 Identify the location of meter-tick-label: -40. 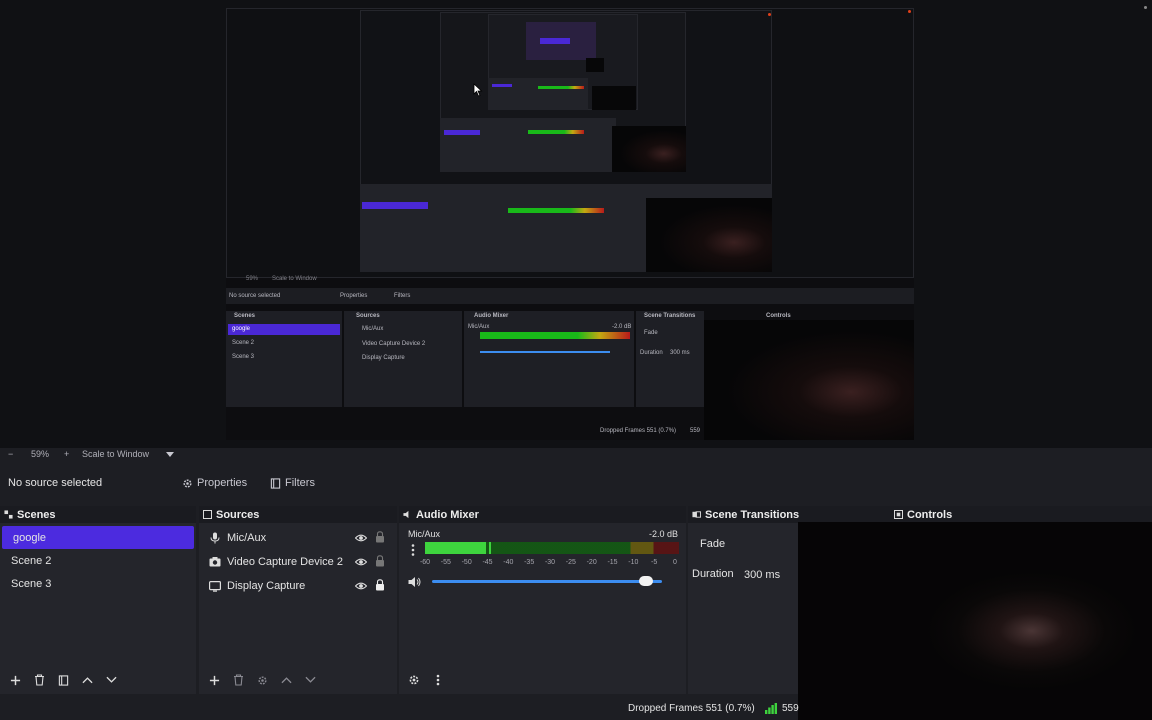
(508, 562).